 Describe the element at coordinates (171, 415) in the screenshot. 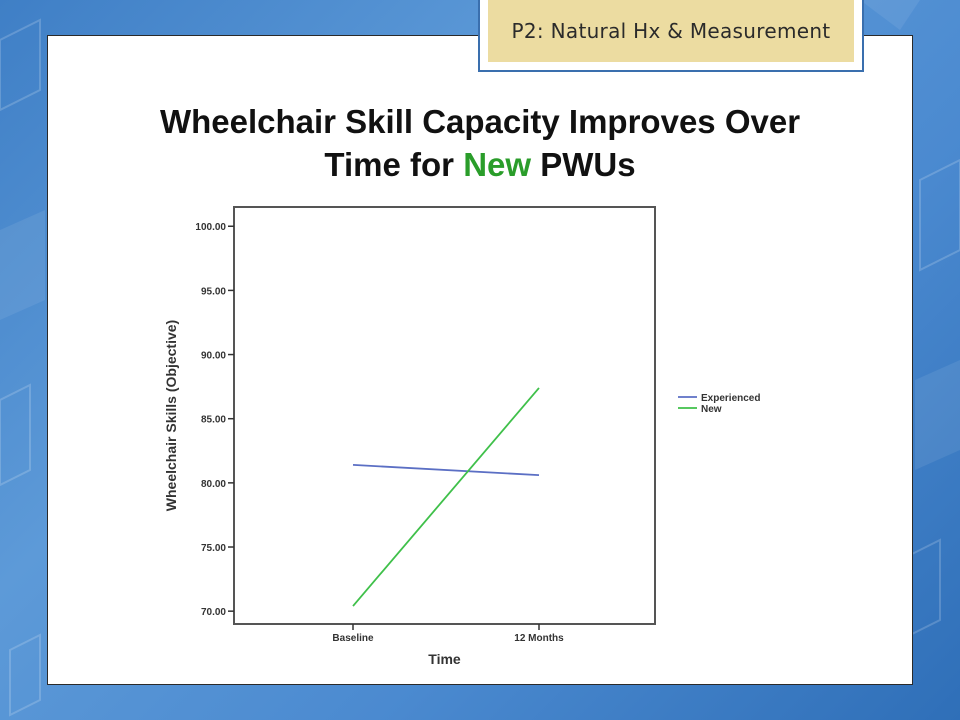

I see `y-axis-label: Wheelchair Skills (Objective)` at that location.